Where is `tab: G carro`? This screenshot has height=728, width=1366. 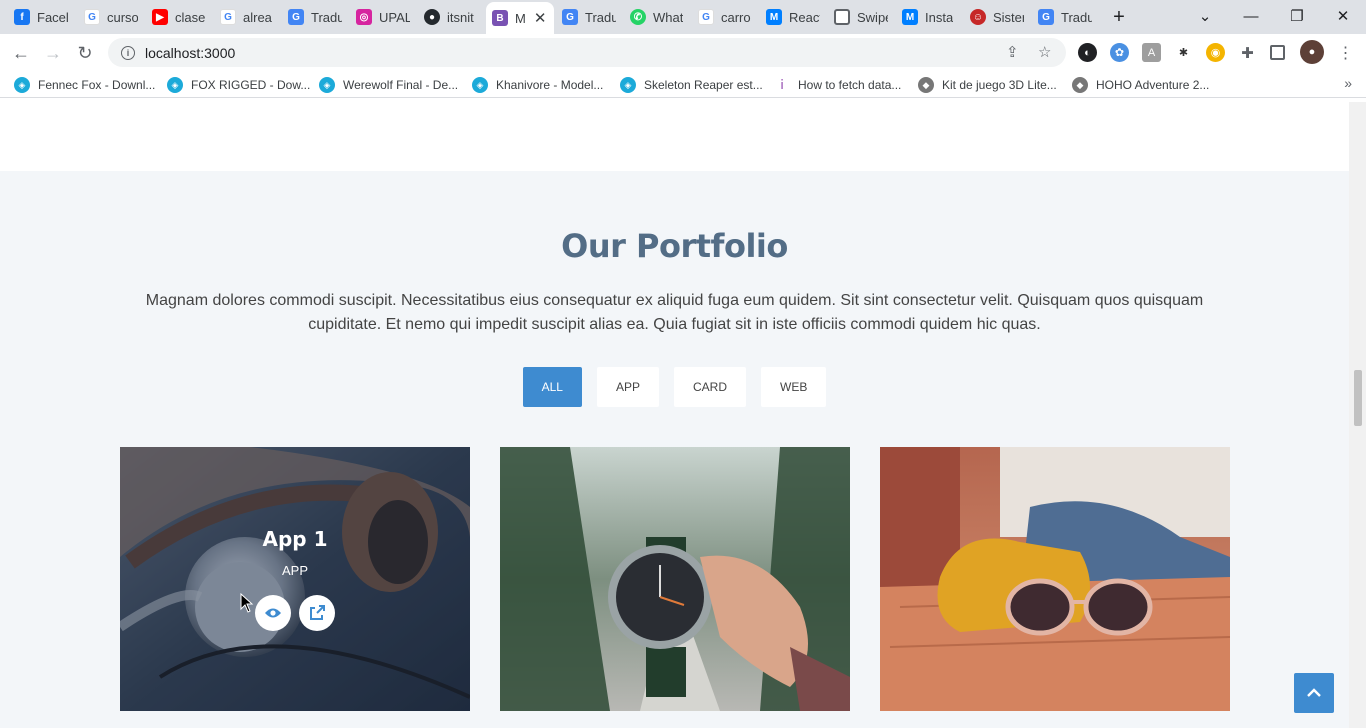 tab: G carro is located at coordinates (725, 17).